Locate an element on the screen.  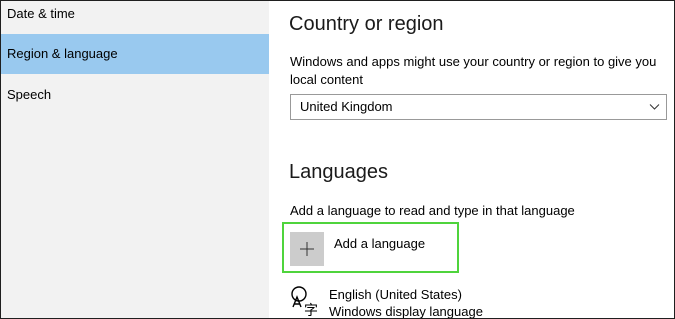
svg-text: 字 is located at coordinates (311, 310).